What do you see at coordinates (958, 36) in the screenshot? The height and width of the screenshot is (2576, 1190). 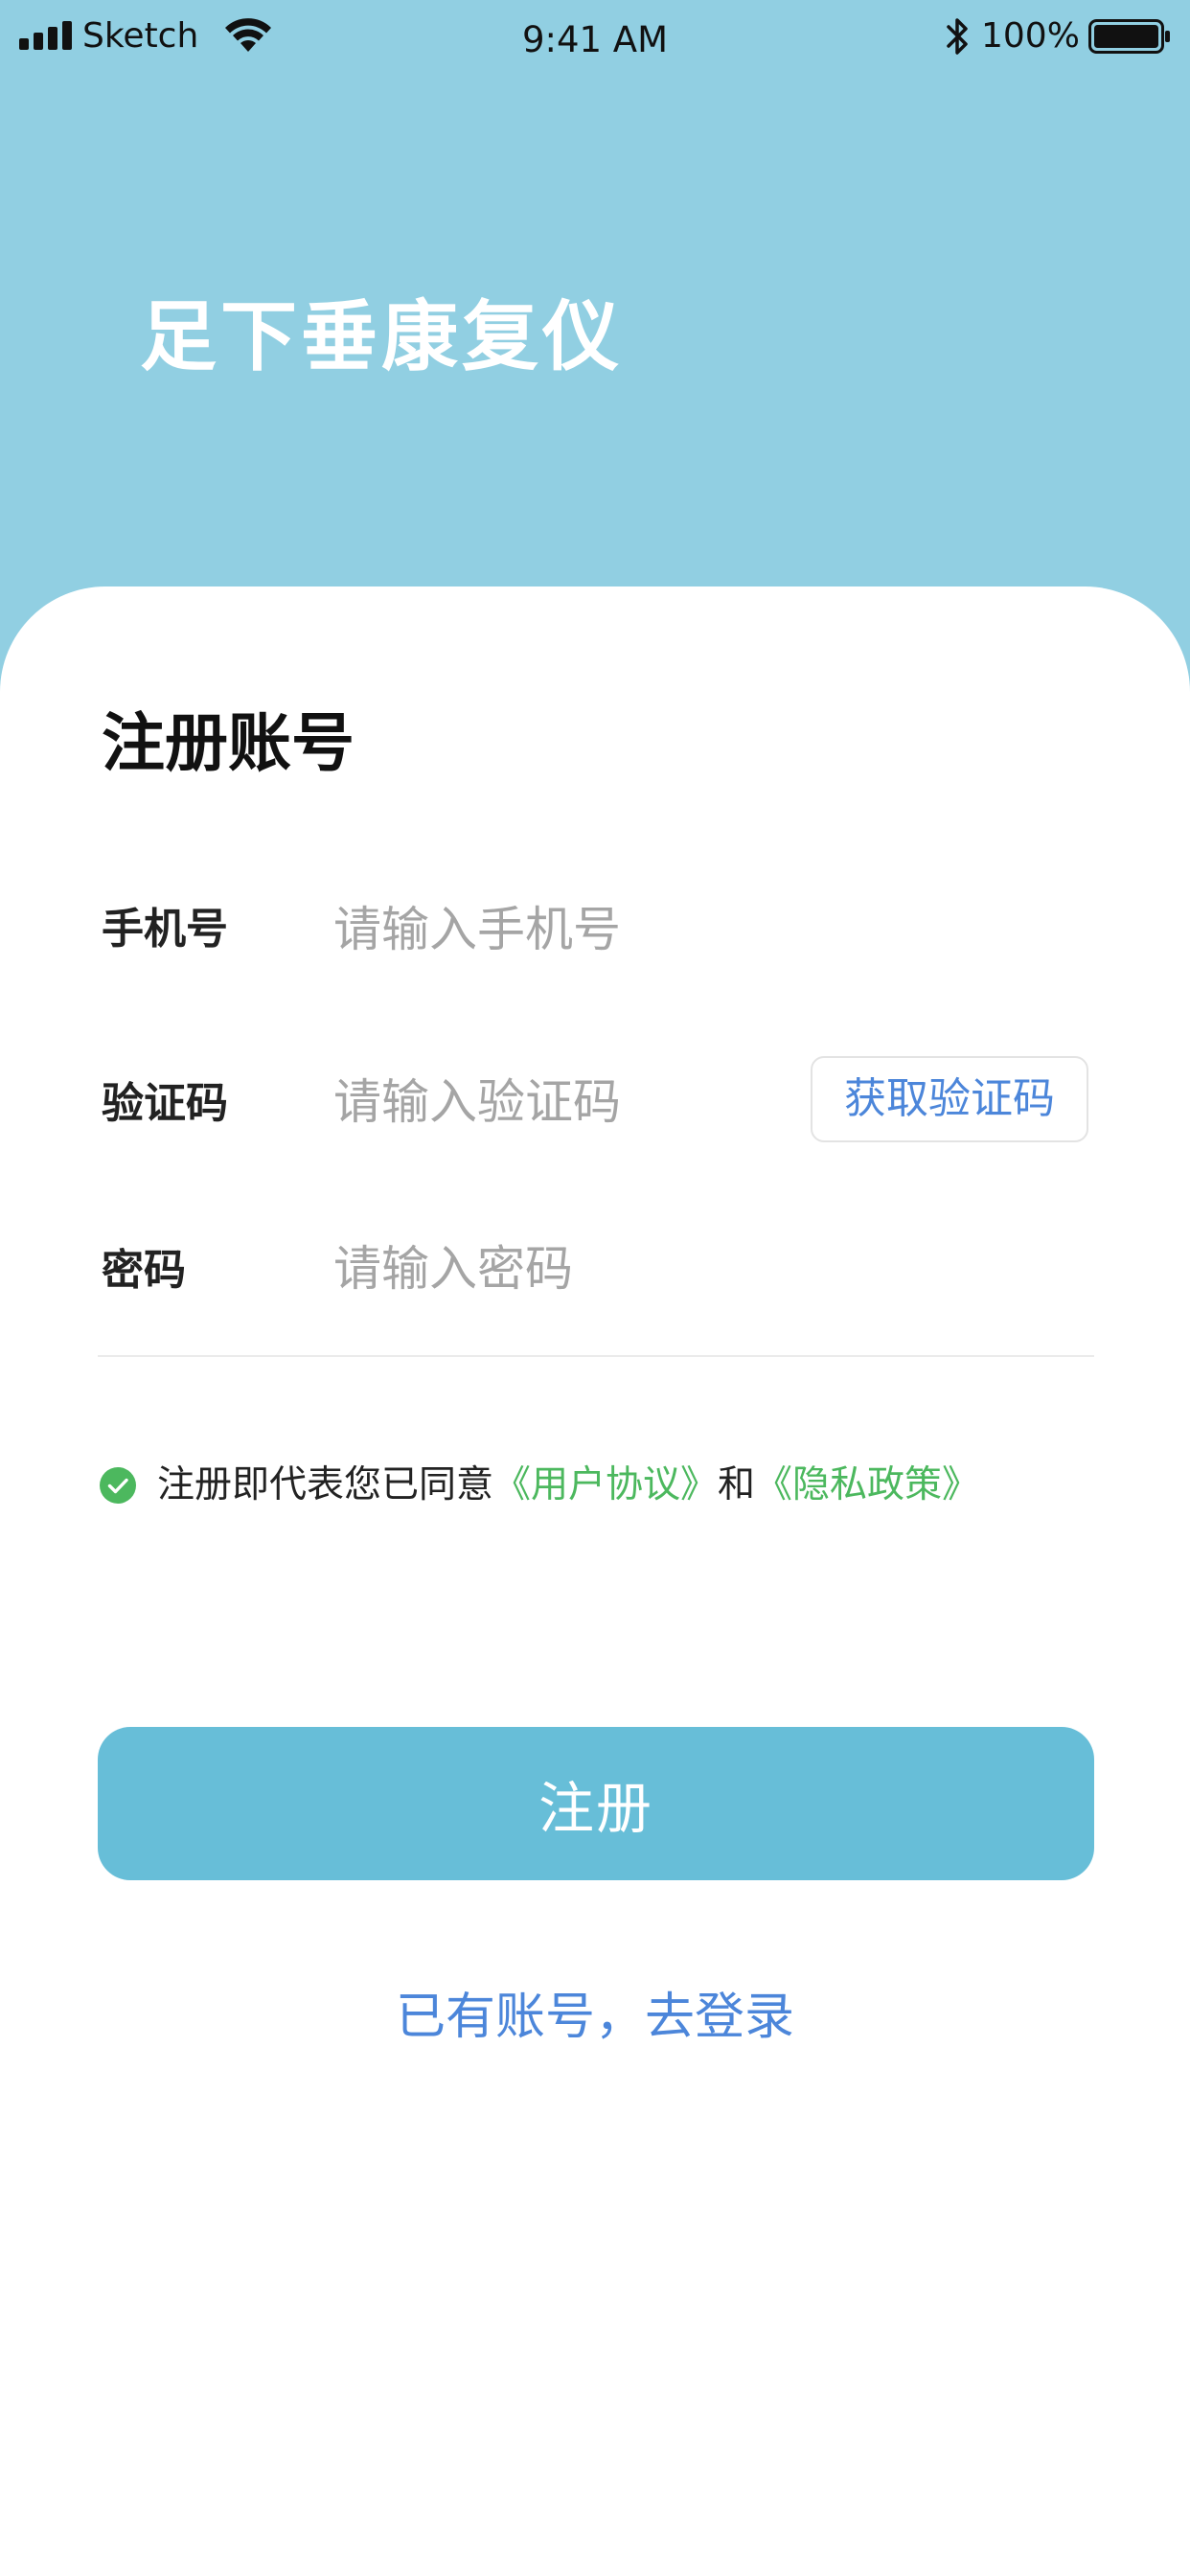 I see `bluetooth-icon` at bounding box center [958, 36].